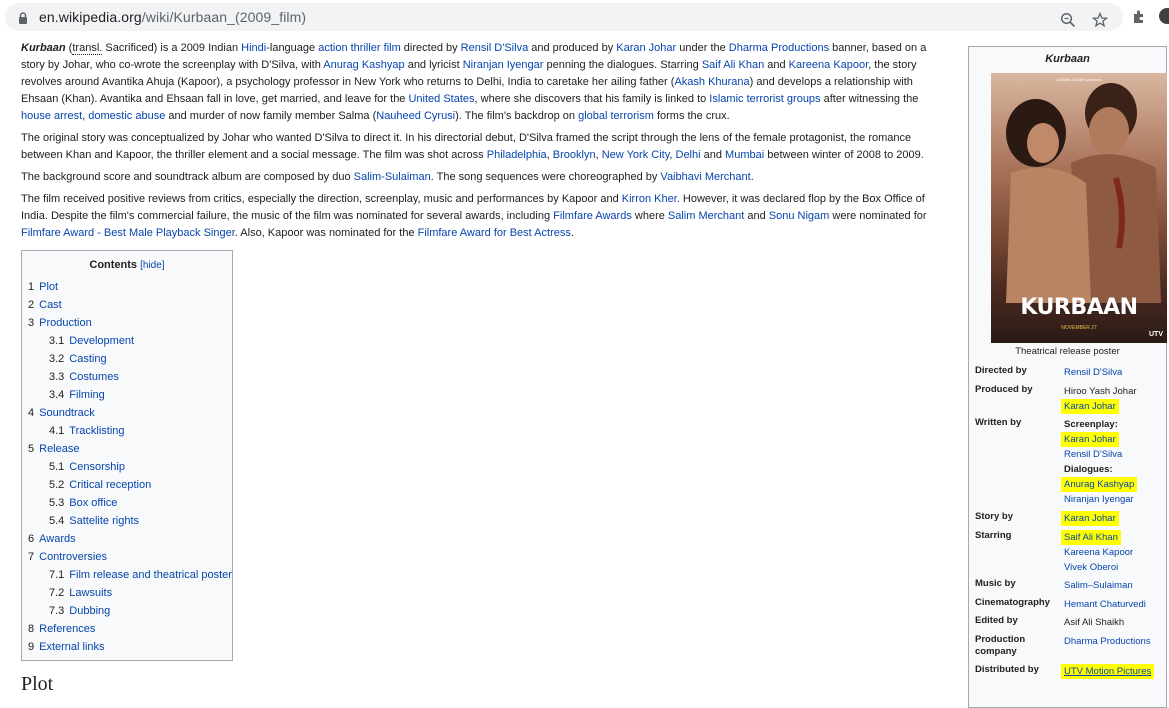  Describe the element at coordinates (494, 233) in the screenshot. I see `link-best-actress: Filmfare Award for Best Actress` at that location.